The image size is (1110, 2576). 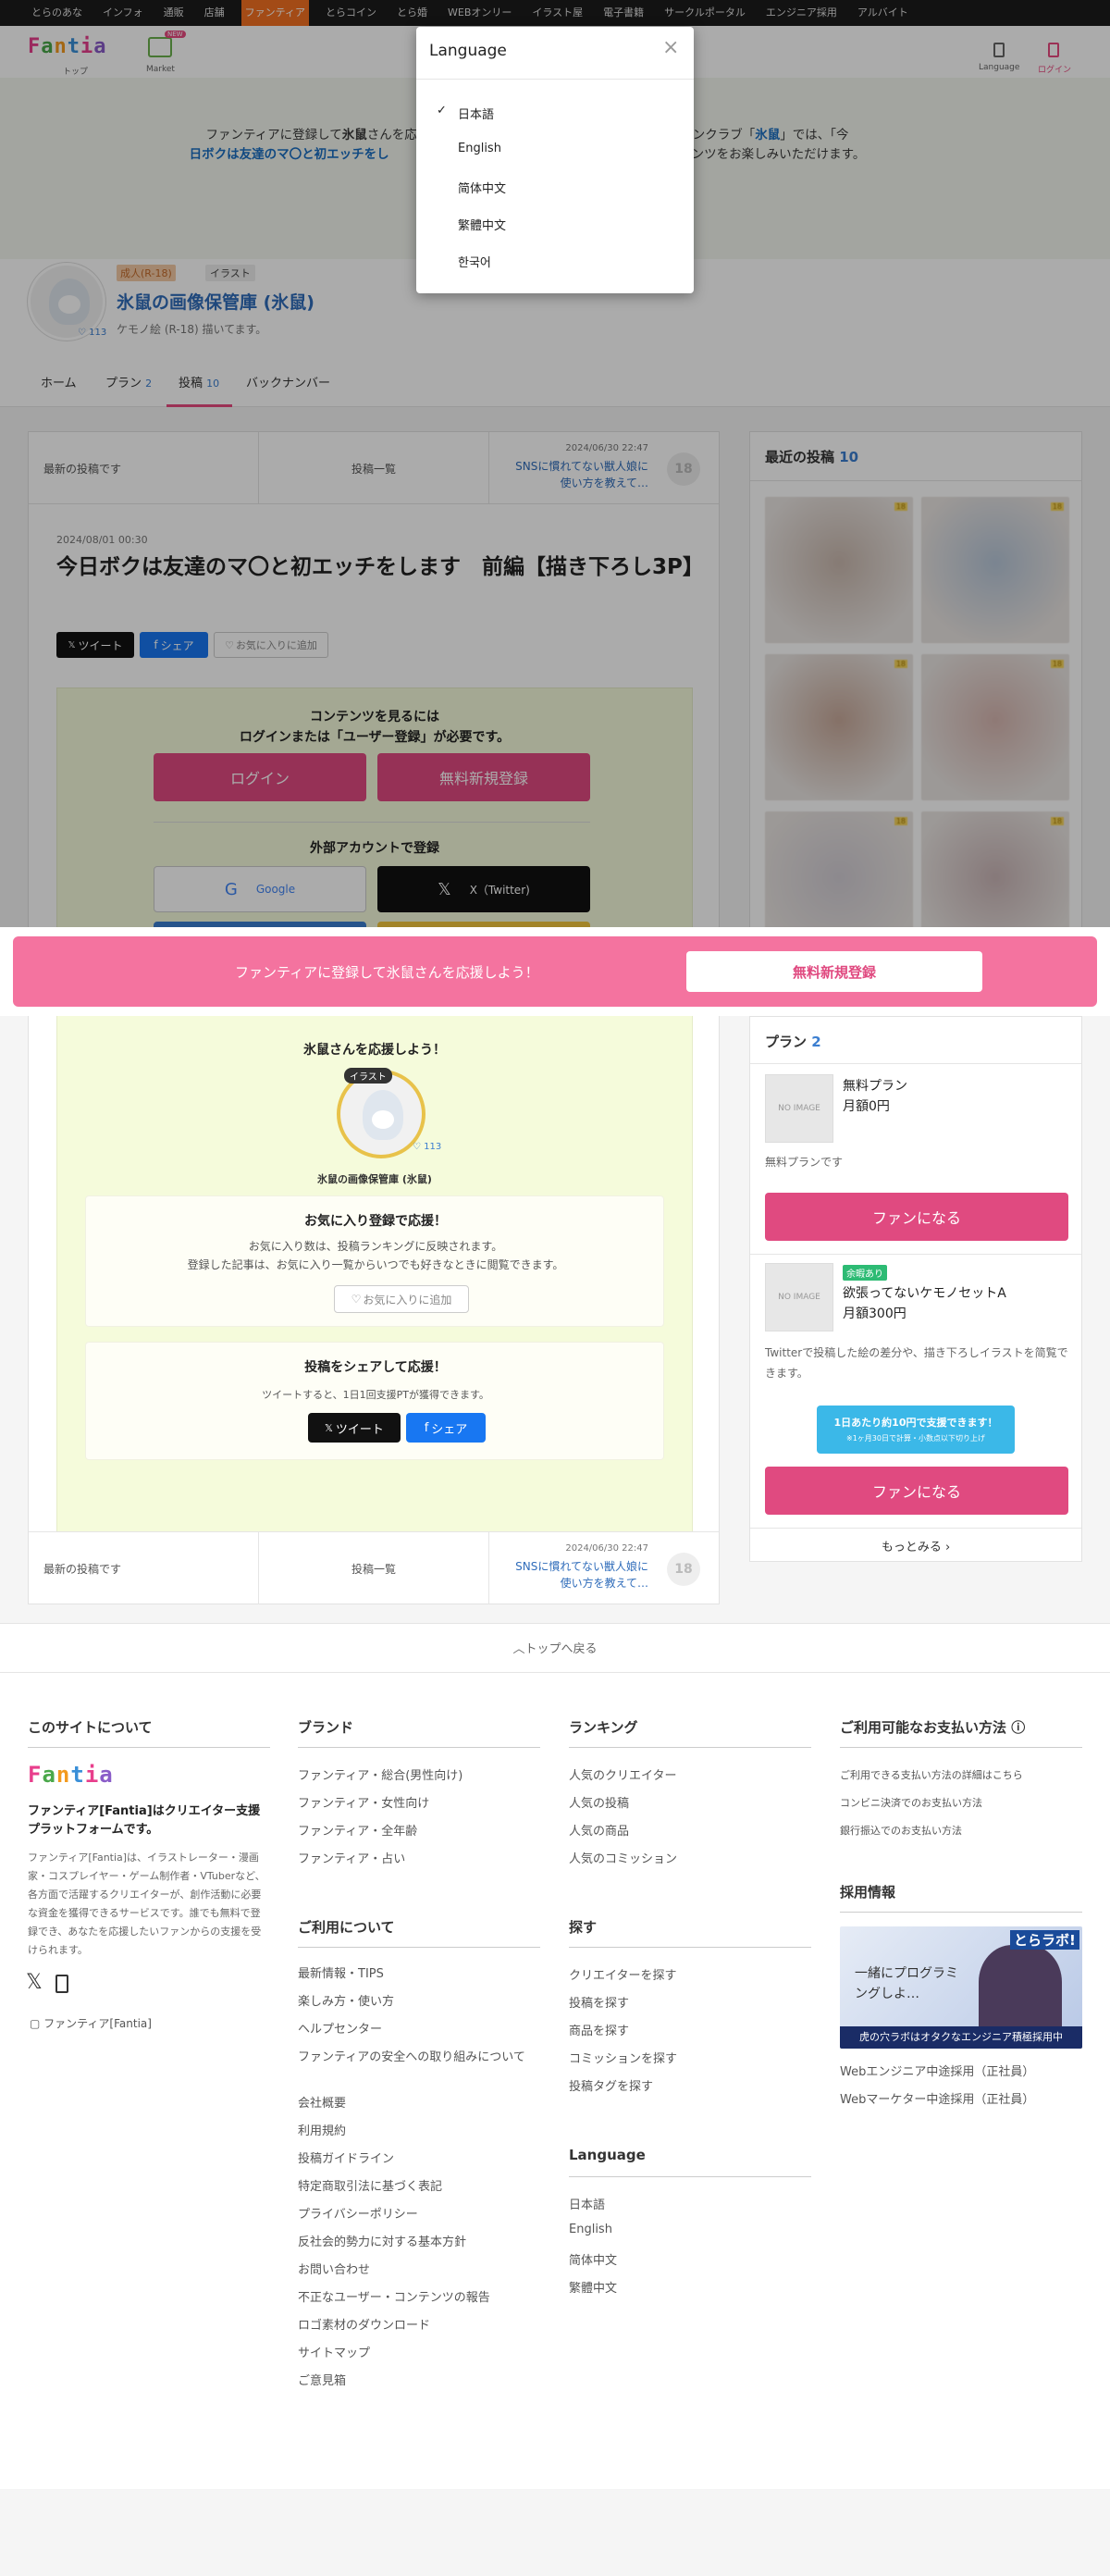 I want to click on share-desc: ツイートすると、1日1回支援PTが獲得できます。, so click(x=376, y=1395).